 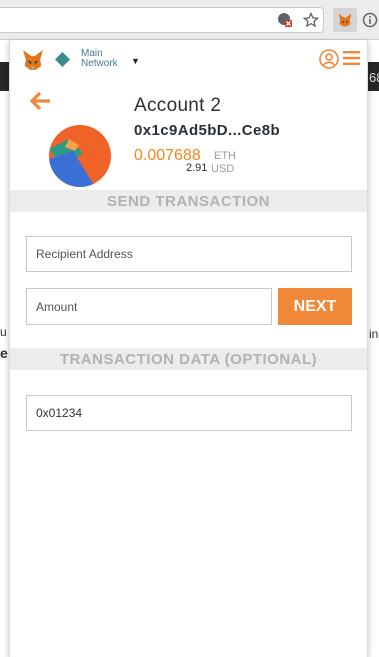 What do you see at coordinates (99, 63) in the screenshot?
I see `network-label-line2: Network` at bounding box center [99, 63].